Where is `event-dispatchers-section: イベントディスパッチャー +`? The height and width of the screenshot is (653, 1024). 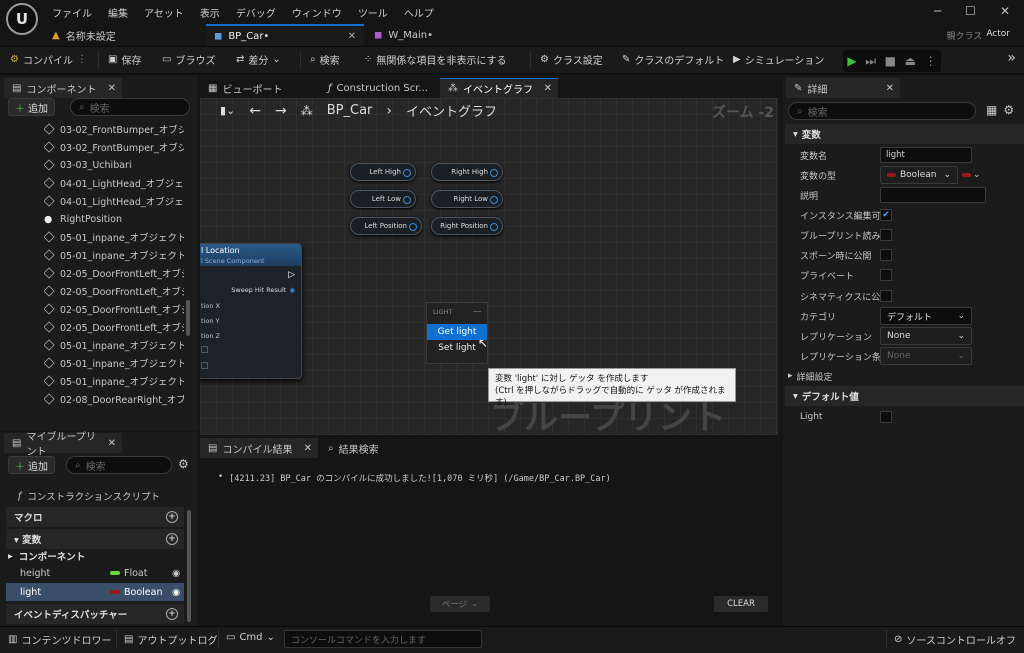
event-dispatchers-section: イベントディスパッチャー + is located at coordinates (95, 614).